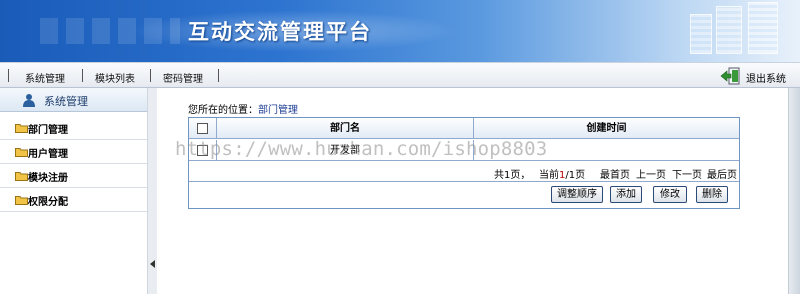 The image size is (800, 294). I want to click on department-name-cell: 开发部, so click(345, 150).